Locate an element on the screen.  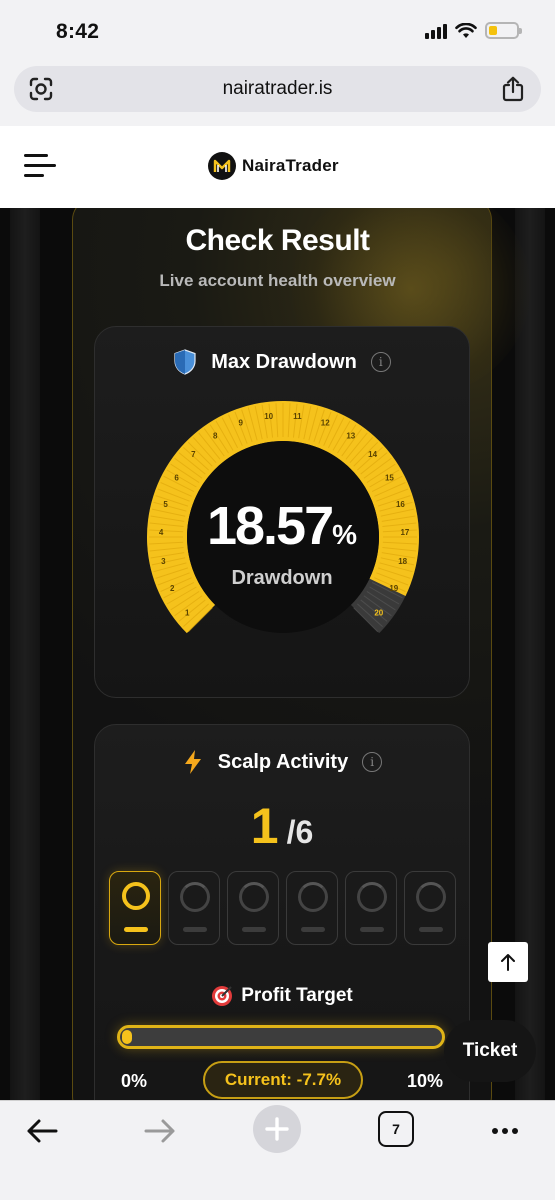
profit-target-progress is located at coordinates (281, 1037).